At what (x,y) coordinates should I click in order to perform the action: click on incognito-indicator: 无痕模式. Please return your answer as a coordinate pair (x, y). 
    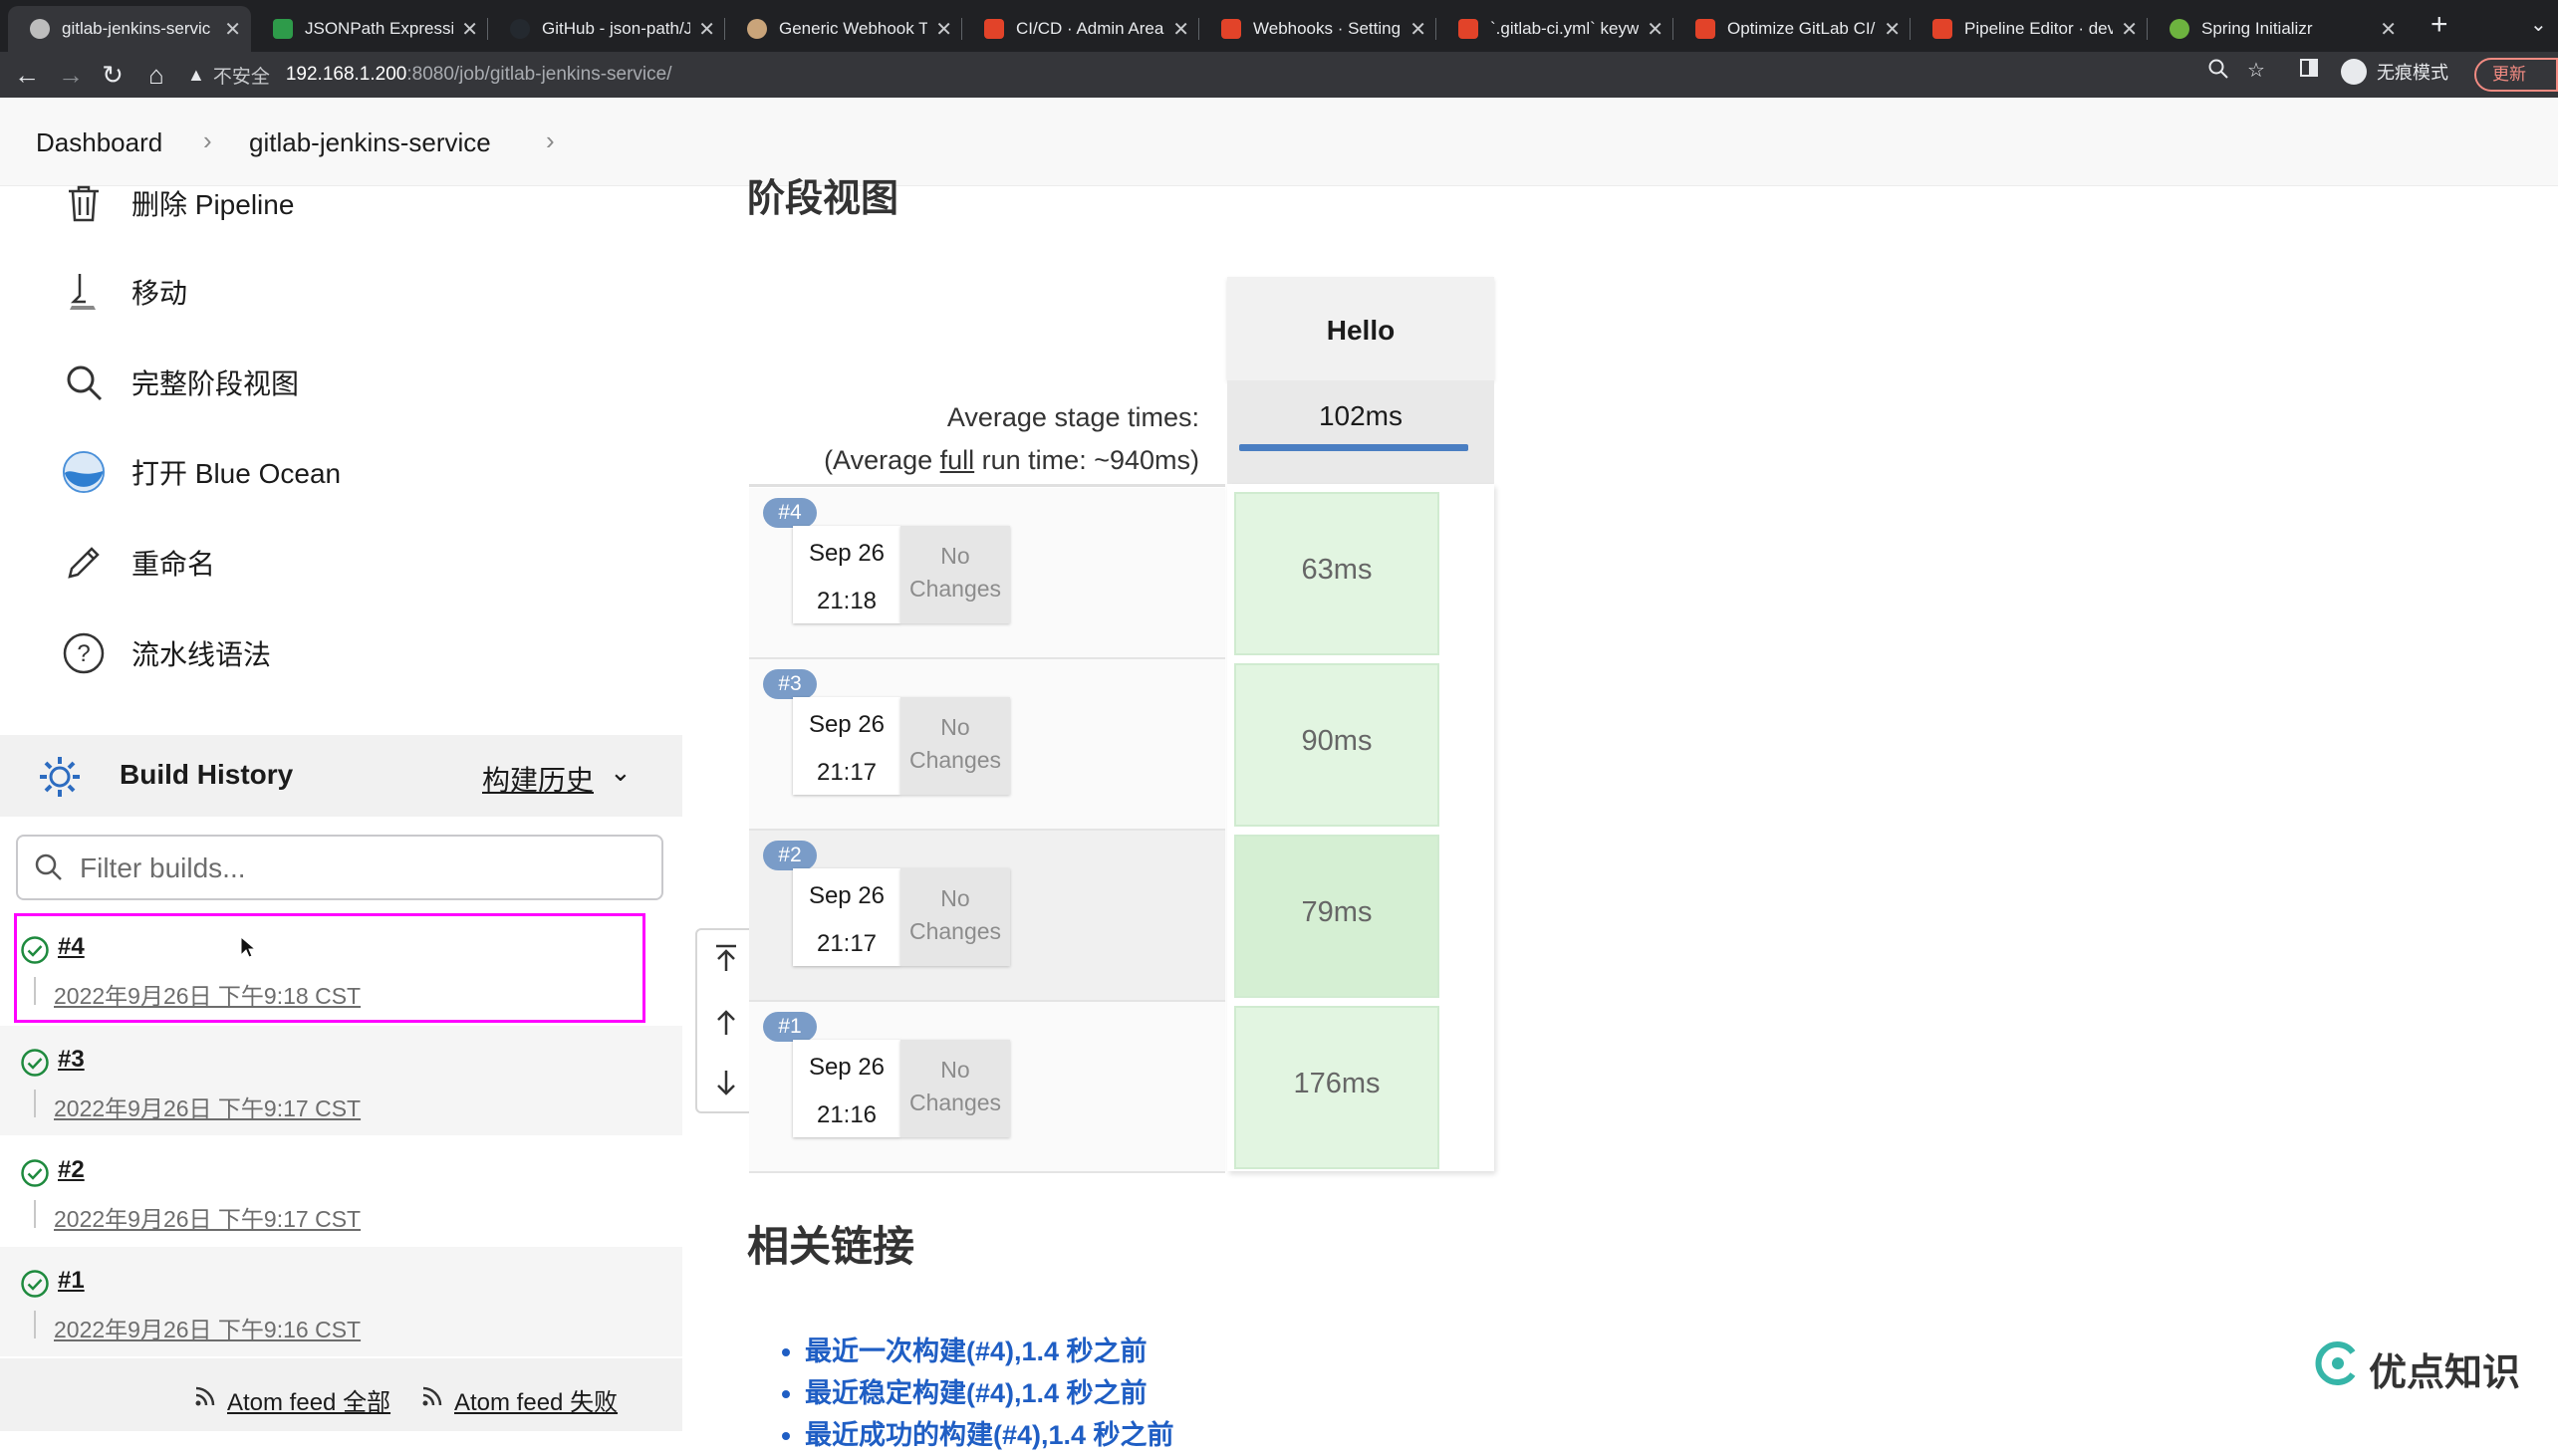
    Looking at the image, I should click on (2395, 72).